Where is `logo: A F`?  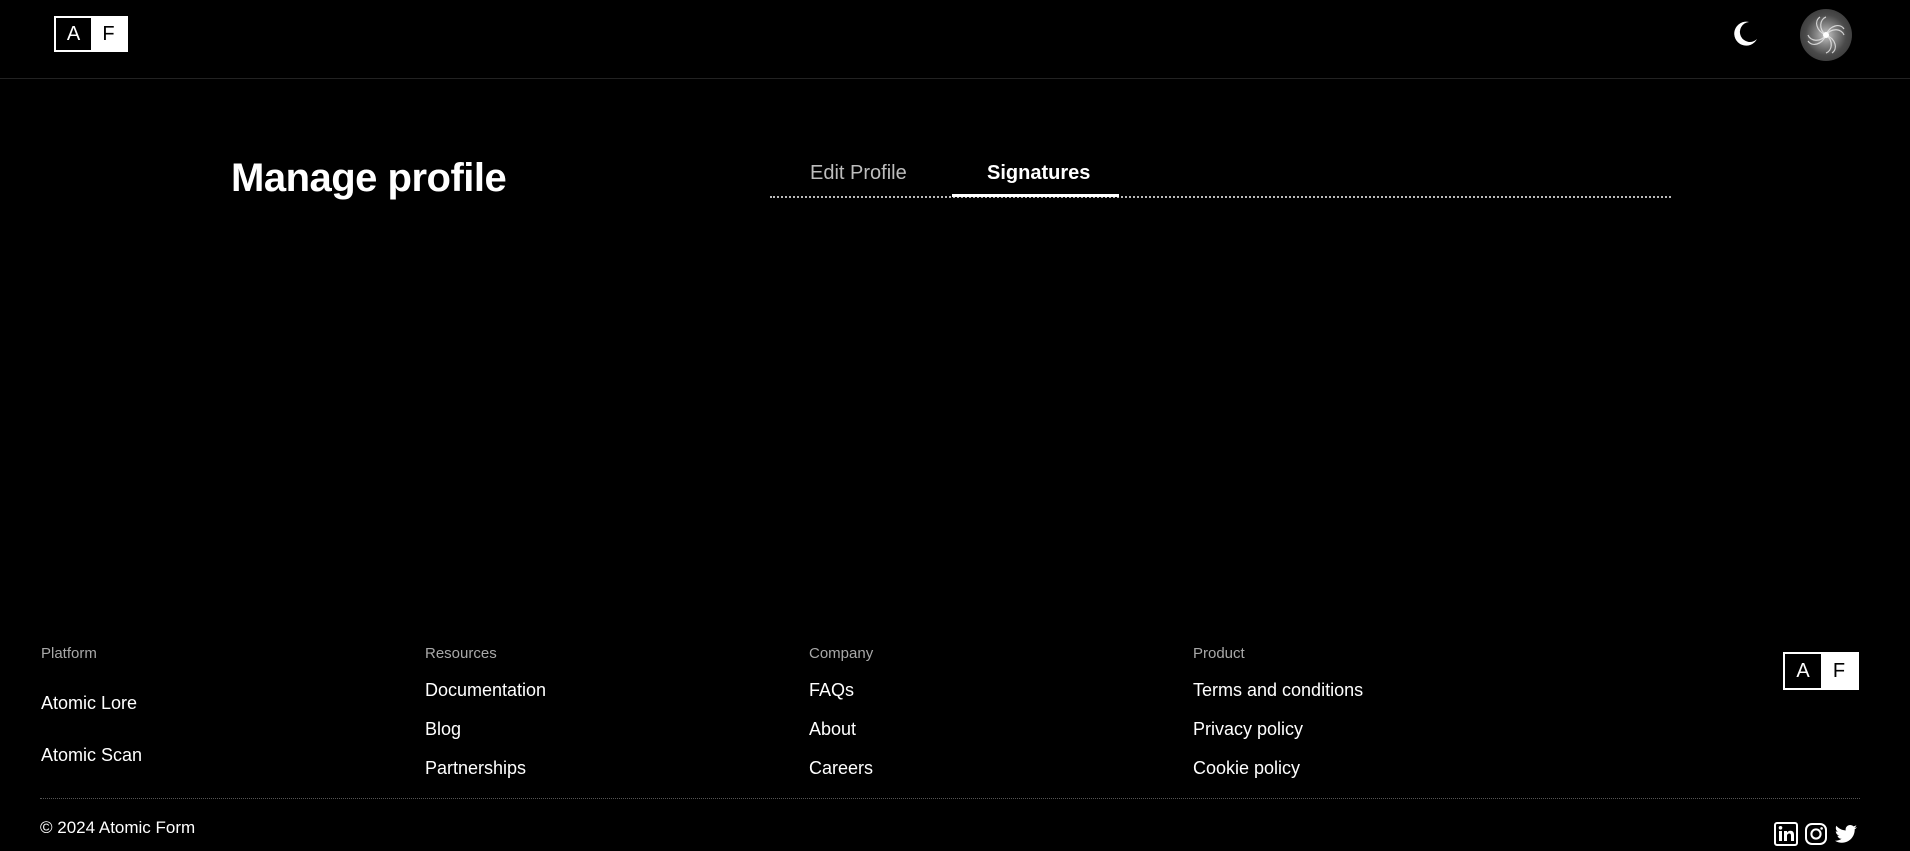
logo: A F is located at coordinates (91, 34).